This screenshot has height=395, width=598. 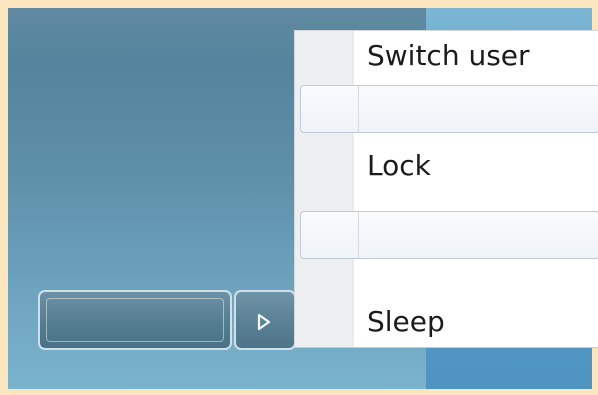 What do you see at coordinates (406, 321) in the screenshot?
I see `menu-item-label: Sleep` at bounding box center [406, 321].